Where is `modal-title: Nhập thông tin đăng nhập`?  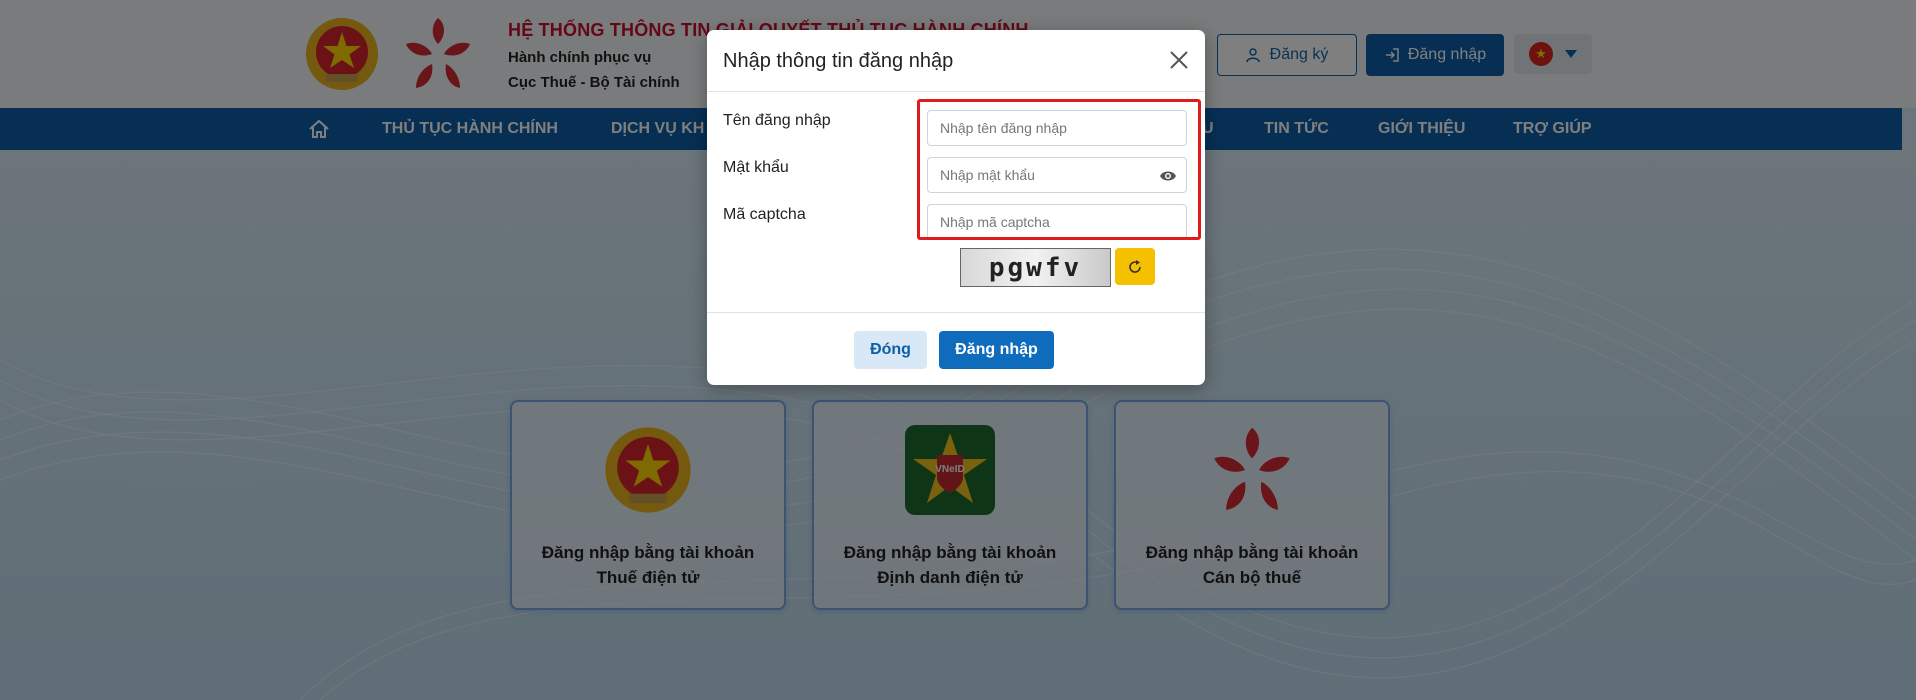
modal-title: Nhập thông tin đăng nhập is located at coordinates (838, 61).